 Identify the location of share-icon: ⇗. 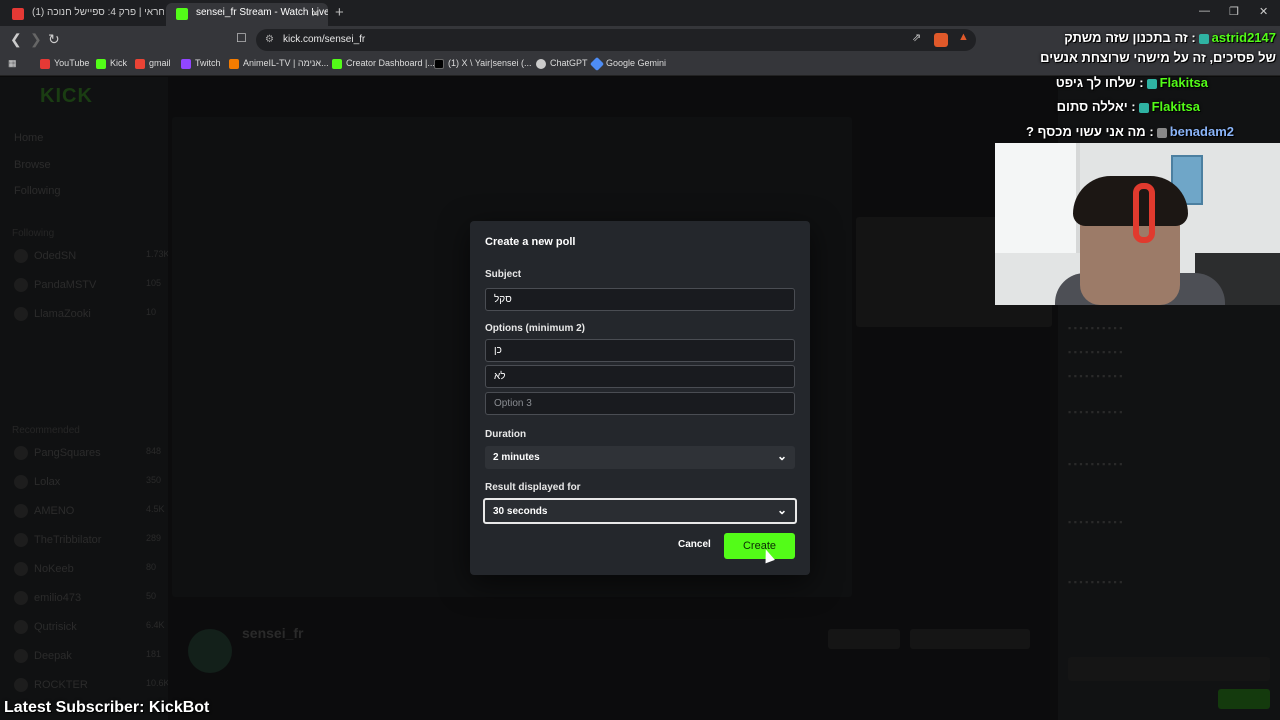
(916, 37).